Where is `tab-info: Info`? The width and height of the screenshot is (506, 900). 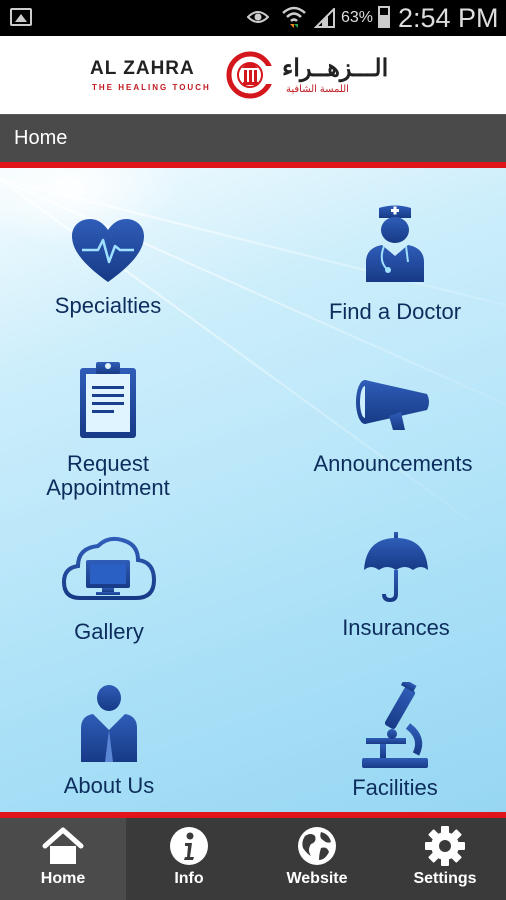 tab-info: Info is located at coordinates (189, 859).